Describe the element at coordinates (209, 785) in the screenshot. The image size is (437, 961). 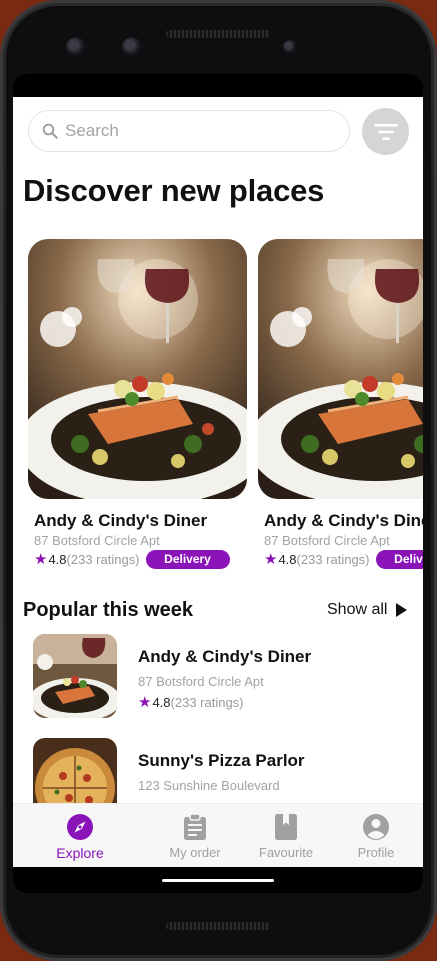
I see `restaurant-address: 123 Sunshine Boulevard` at that location.